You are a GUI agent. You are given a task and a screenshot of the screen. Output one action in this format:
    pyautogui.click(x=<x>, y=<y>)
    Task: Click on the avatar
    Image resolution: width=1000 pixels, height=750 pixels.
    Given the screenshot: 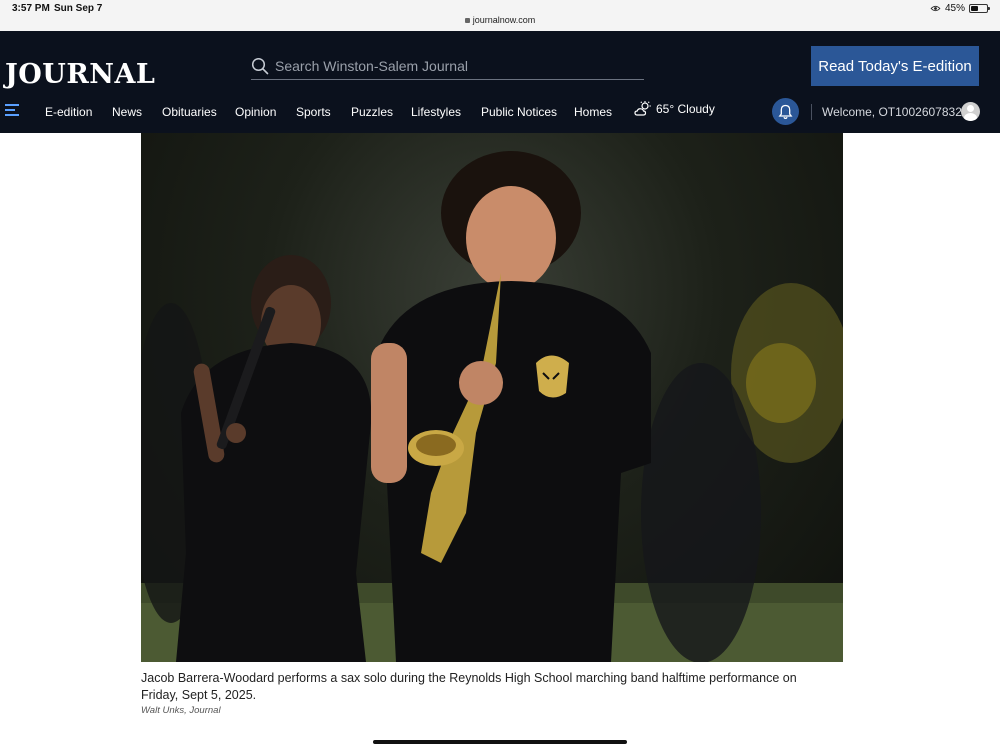 What is the action you would take?
    pyautogui.click(x=970, y=111)
    